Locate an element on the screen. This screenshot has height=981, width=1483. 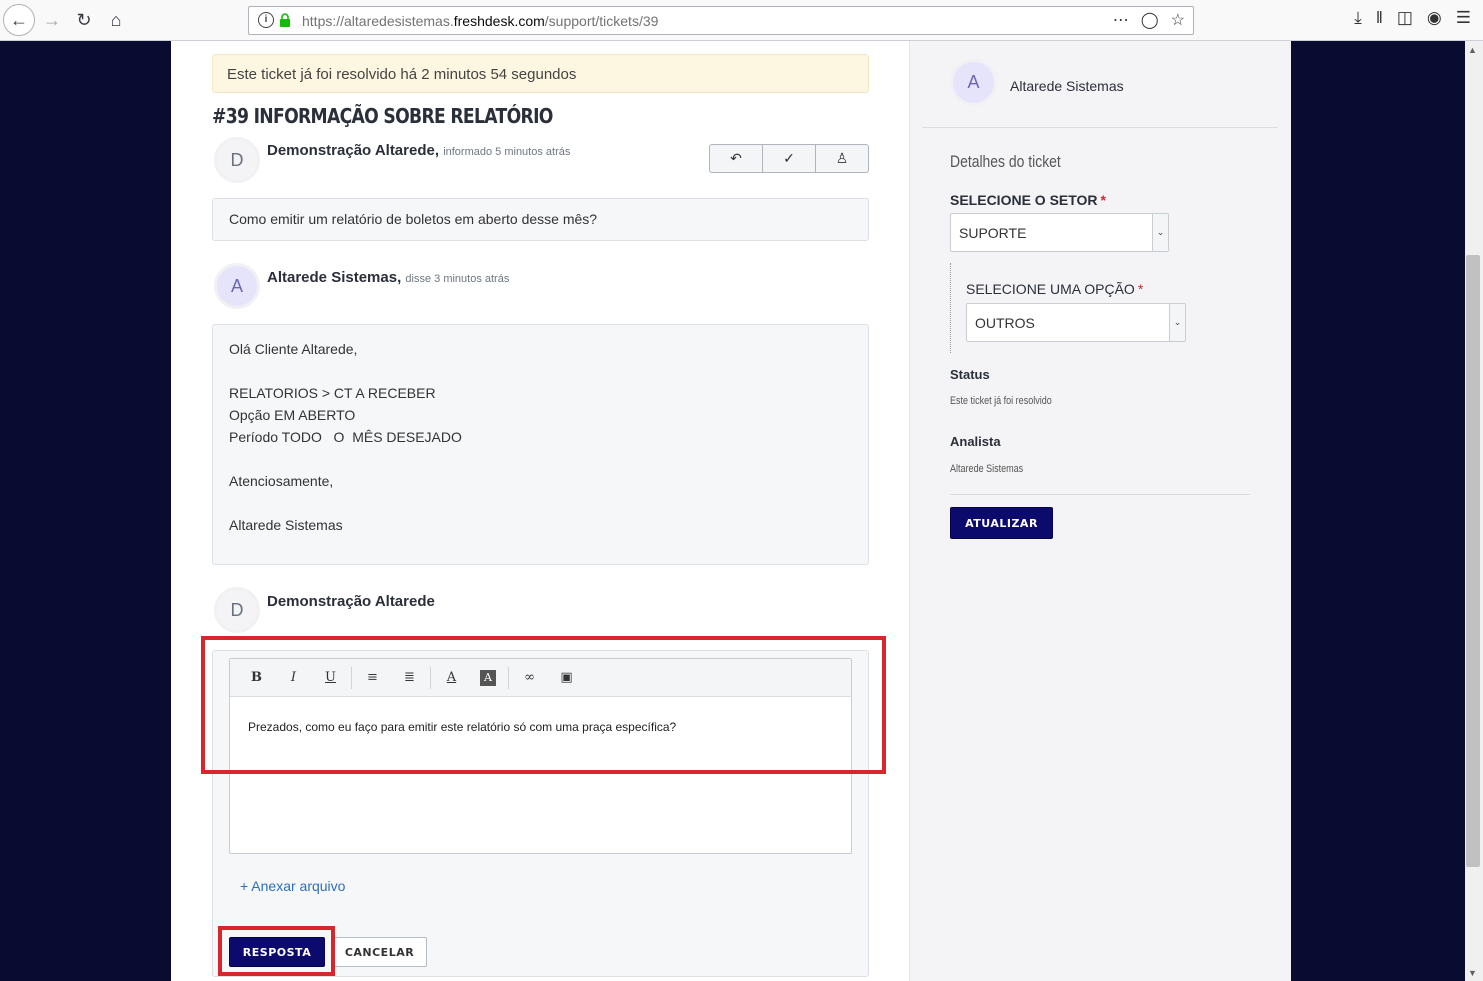
ticket-actions: ↶ ✓ ♙ is located at coordinates (789, 158).